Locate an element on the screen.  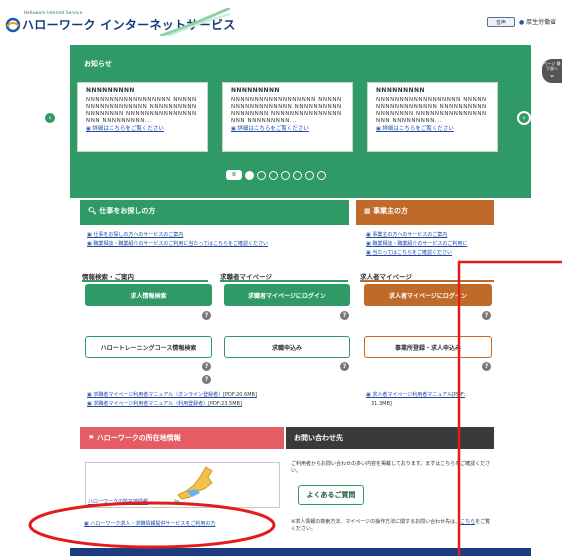
annotation-ellipse is located at coordinates (152, 525).